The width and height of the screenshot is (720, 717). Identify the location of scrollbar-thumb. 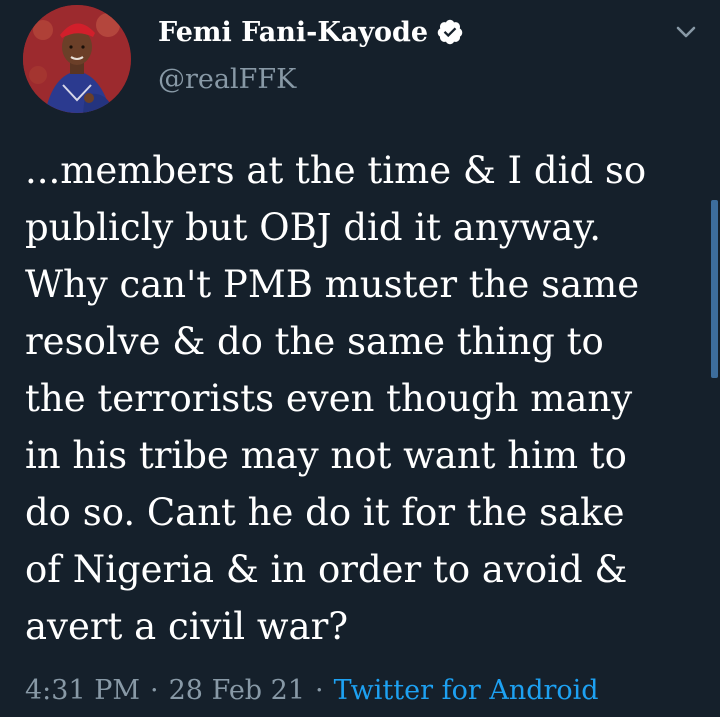
(714, 289).